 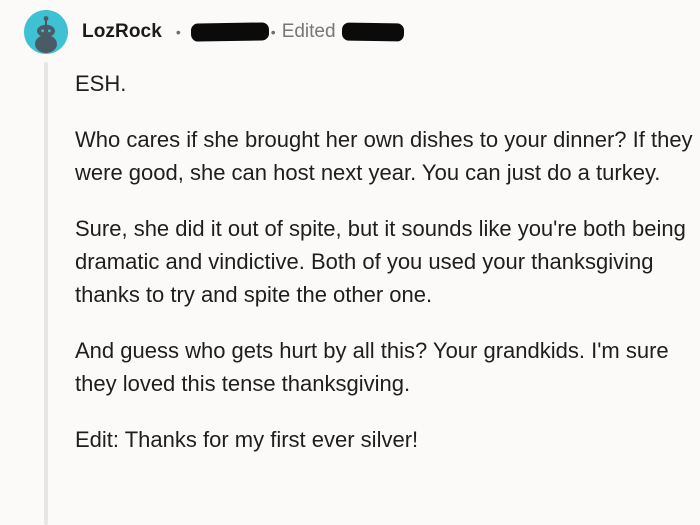 I want to click on thread-line, so click(x=46, y=293).